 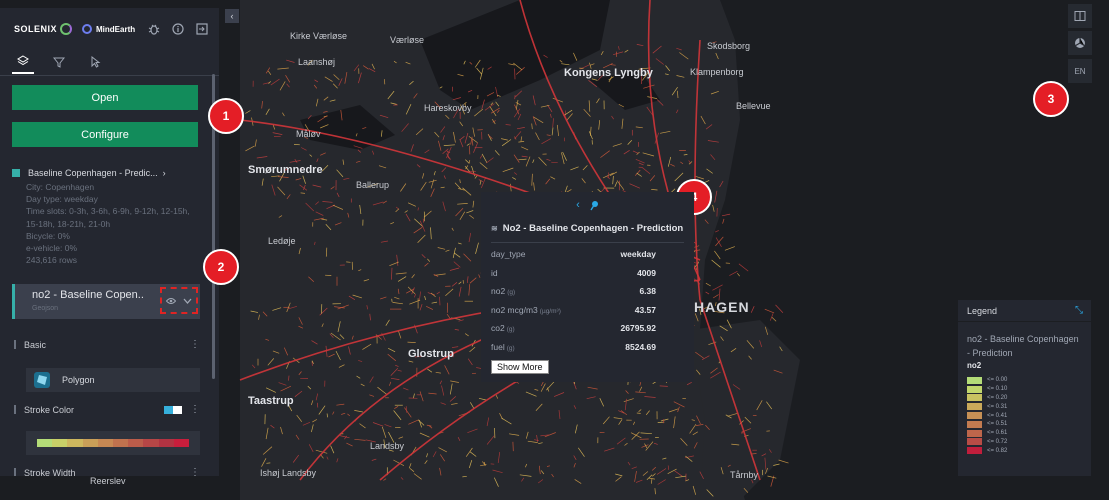 What do you see at coordinates (62, 199) in the screenshot?
I see `dataset-meta-line: Day type: weekday` at bounding box center [62, 199].